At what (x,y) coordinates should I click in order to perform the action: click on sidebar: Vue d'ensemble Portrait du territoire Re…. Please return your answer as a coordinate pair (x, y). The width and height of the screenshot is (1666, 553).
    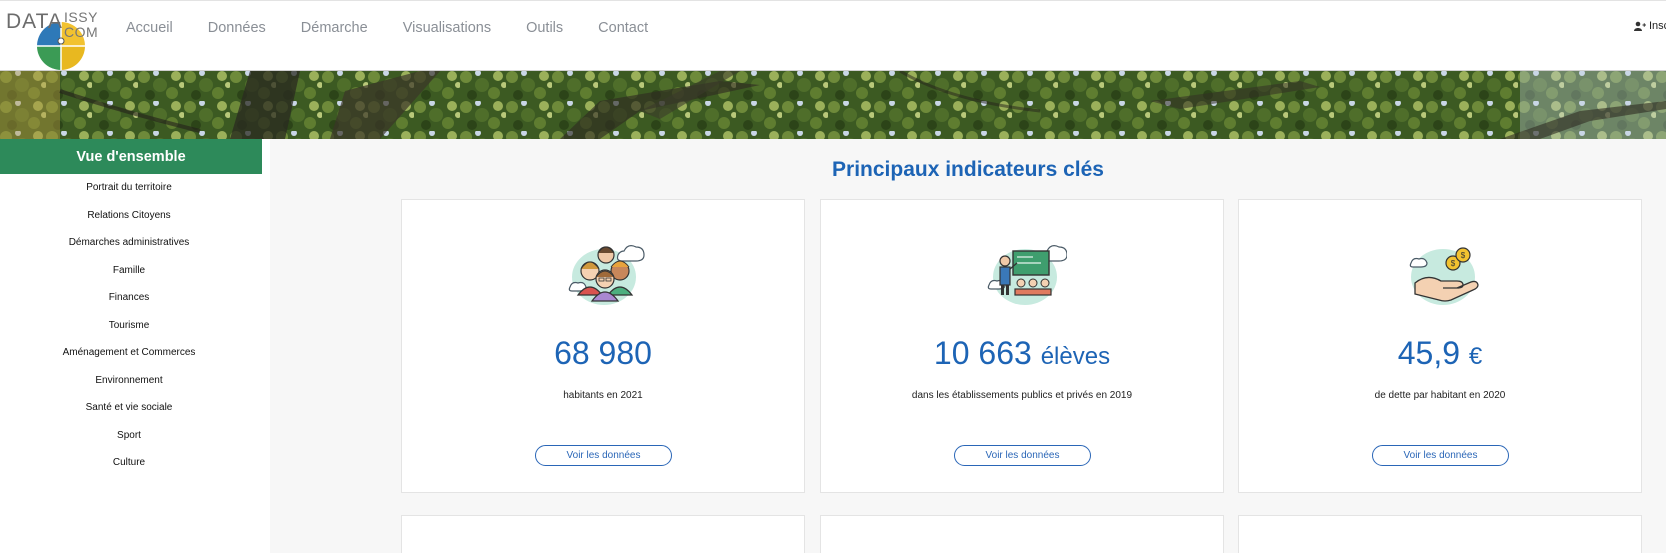
    Looking at the image, I should click on (135, 346).